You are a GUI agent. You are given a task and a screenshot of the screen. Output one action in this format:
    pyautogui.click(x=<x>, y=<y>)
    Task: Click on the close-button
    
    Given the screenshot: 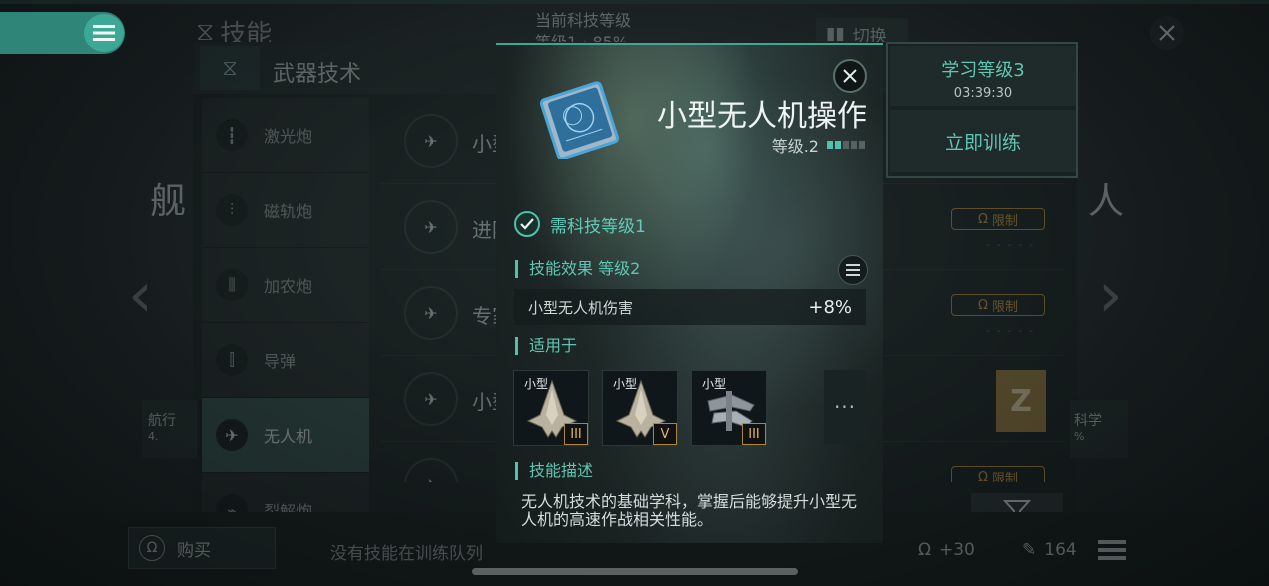 What is the action you would take?
    pyautogui.click(x=1167, y=33)
    